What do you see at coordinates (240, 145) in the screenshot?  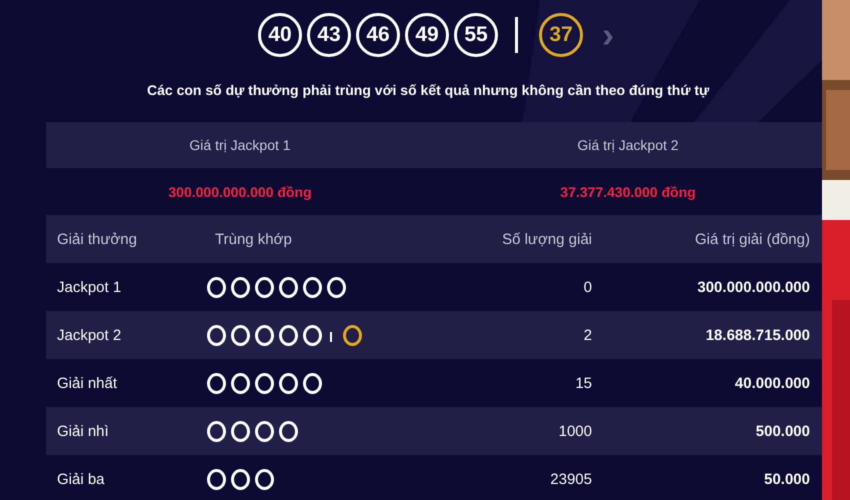 I see `jackpot-label: Giá trị Jackpot 1` at bounding box center [240, 145].